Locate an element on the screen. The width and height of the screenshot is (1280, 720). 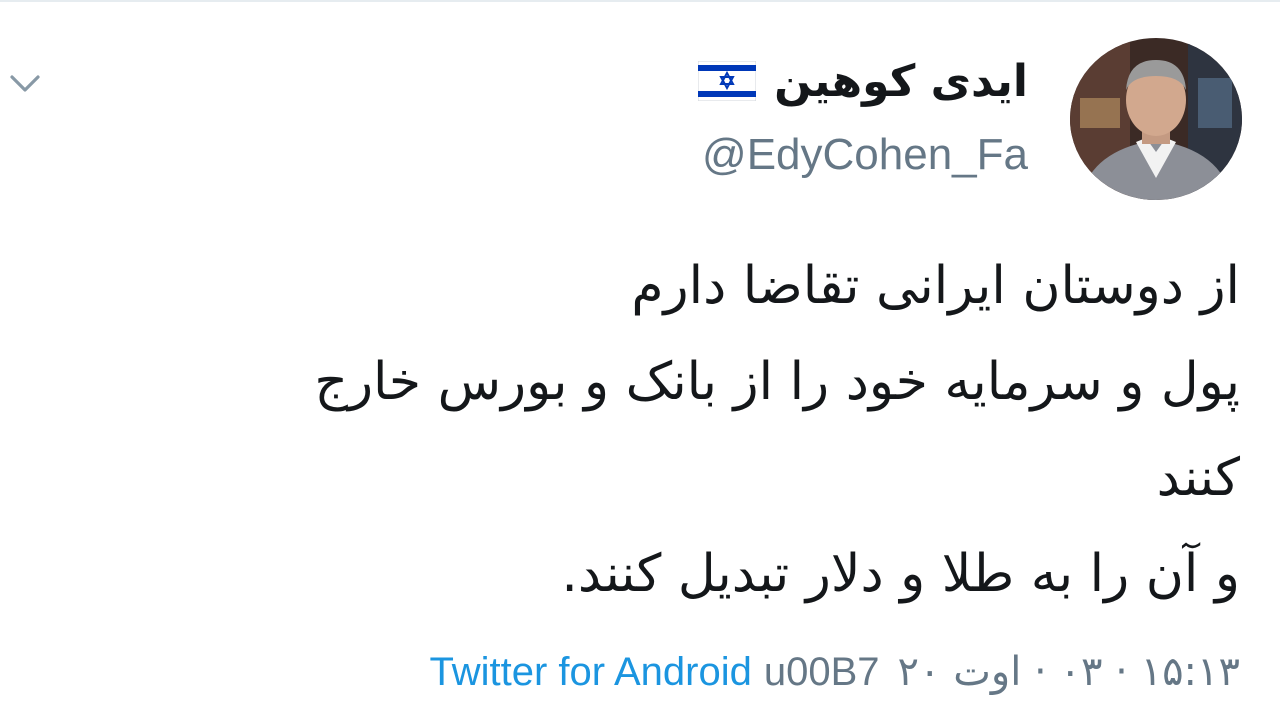
tweet-text-line: پول و سرمایه خود را از بانک و بورس خارج is located at coordinates (777, 382).